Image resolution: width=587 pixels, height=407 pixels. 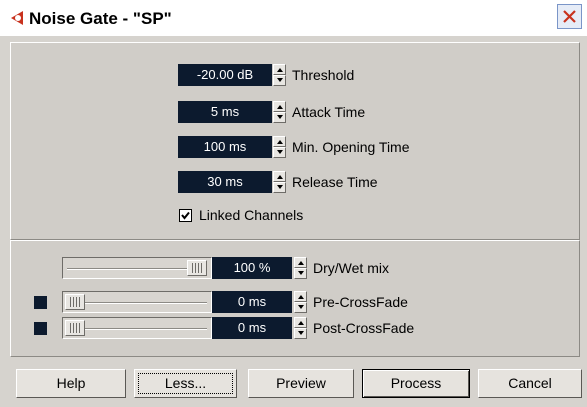 I want to click on min-opening-time-label: Min. Opening Time, so click(x=351, y=147).